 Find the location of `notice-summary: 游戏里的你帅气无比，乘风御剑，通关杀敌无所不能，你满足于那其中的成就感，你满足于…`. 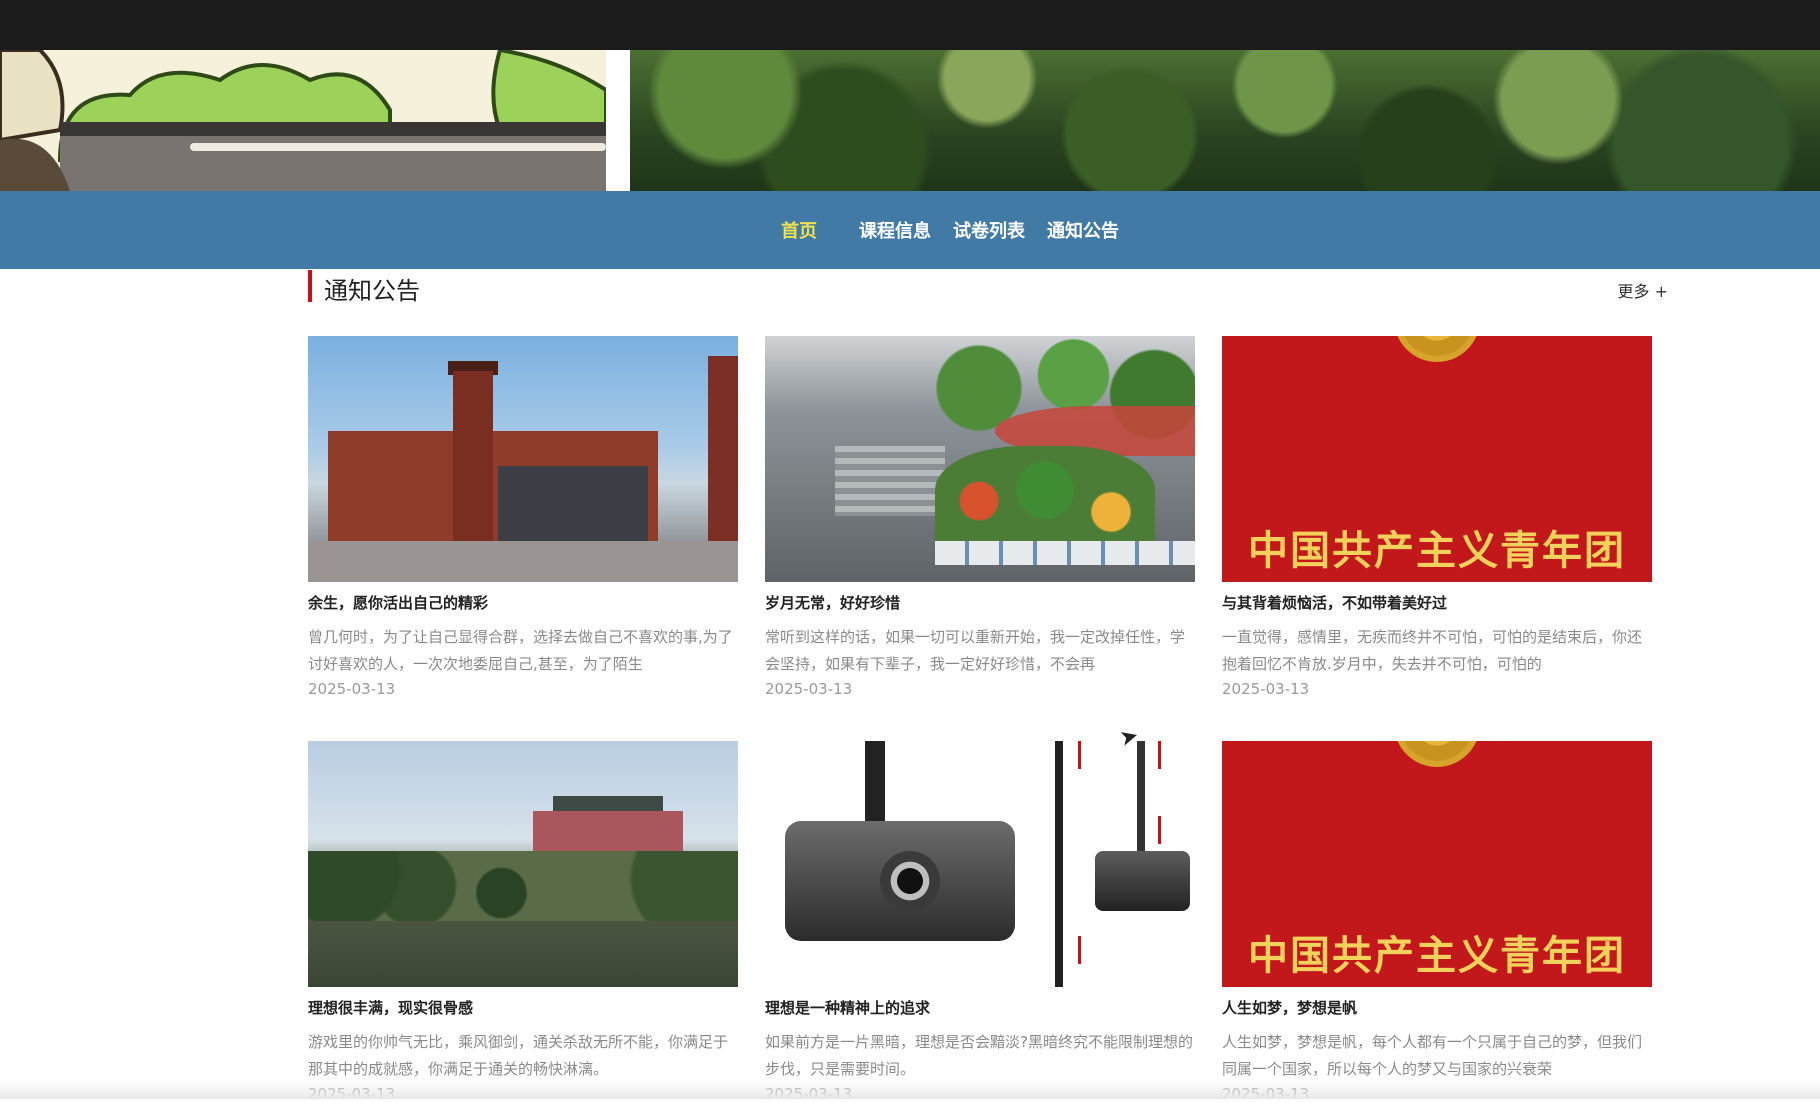

notice-summary: 游戏里的你帅气无比，乘风御剑，通关杀敌无所不能，你满足于那其中的成就感，你满足于… is located at coordinates (518, 1055).